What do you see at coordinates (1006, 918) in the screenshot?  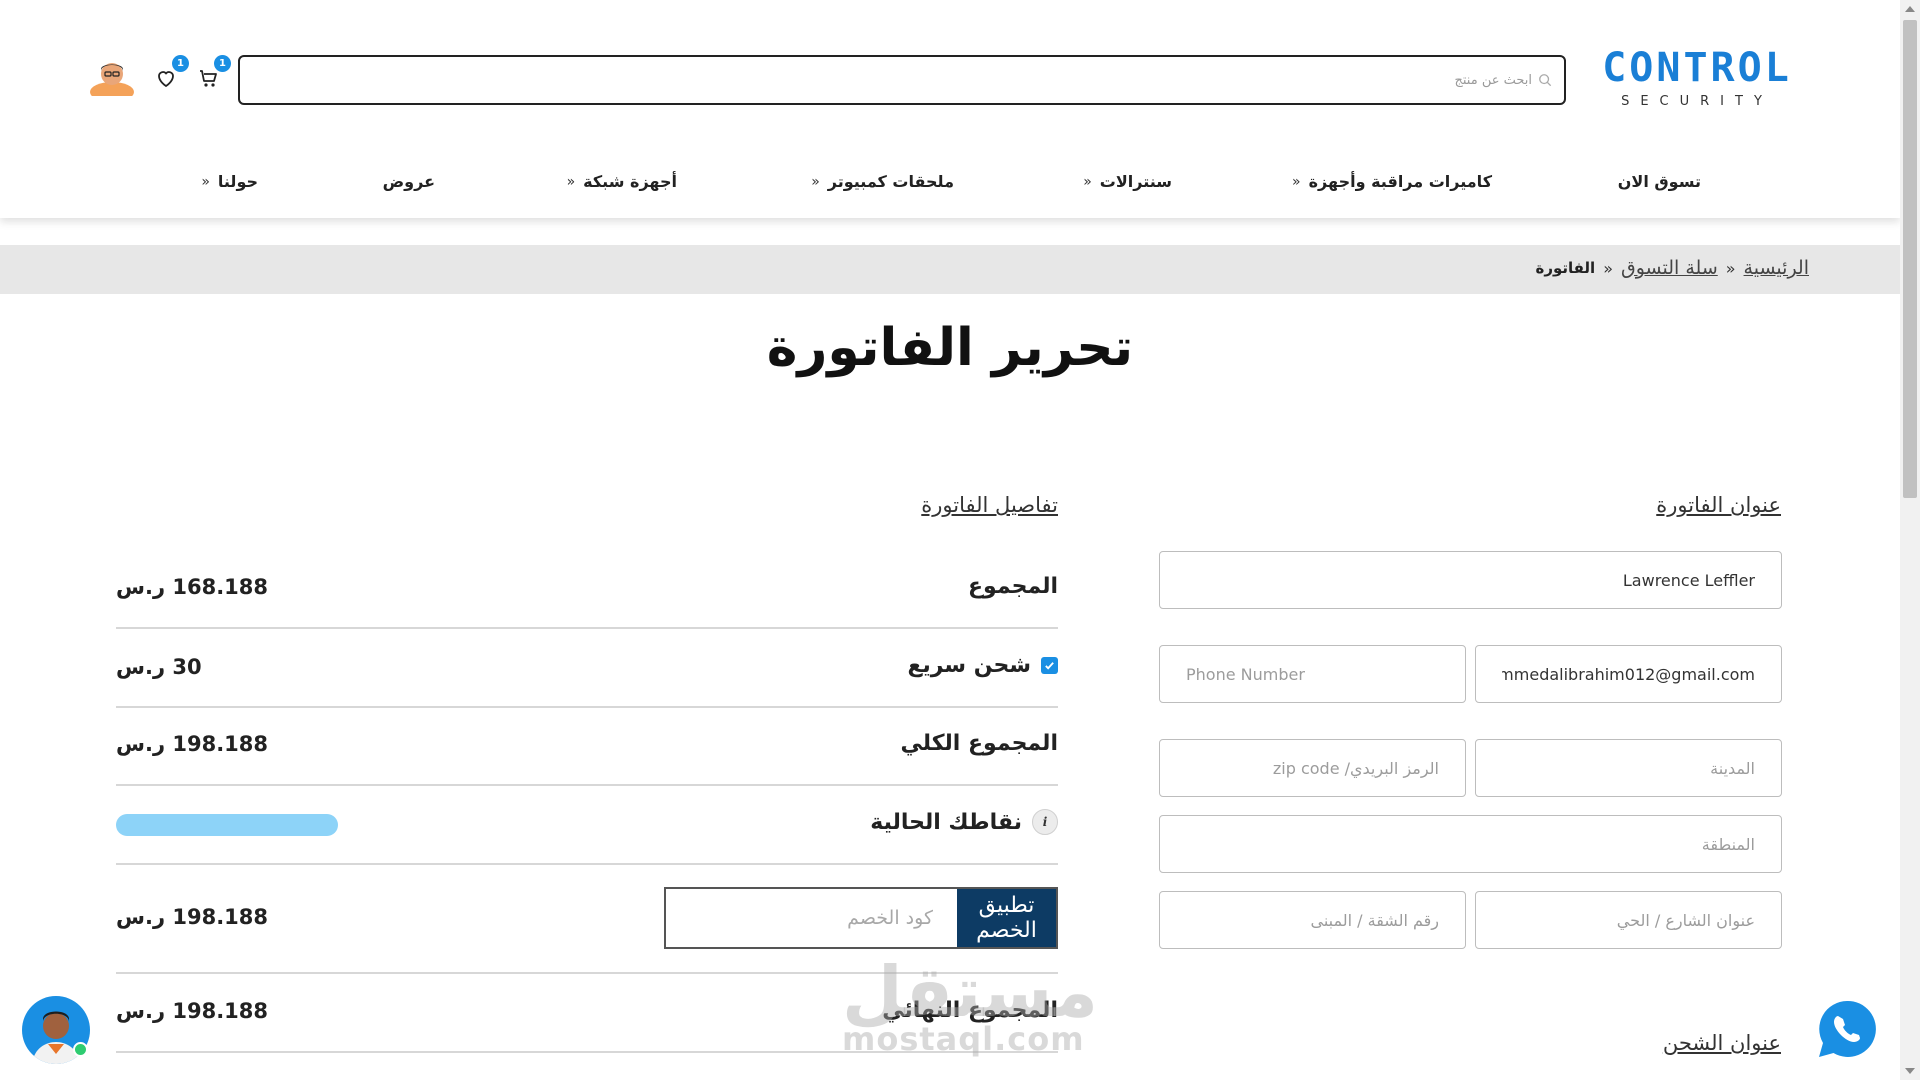 I see `apply-coupon-button: تطبيق الخصم` at bounding box center [1006, 918].